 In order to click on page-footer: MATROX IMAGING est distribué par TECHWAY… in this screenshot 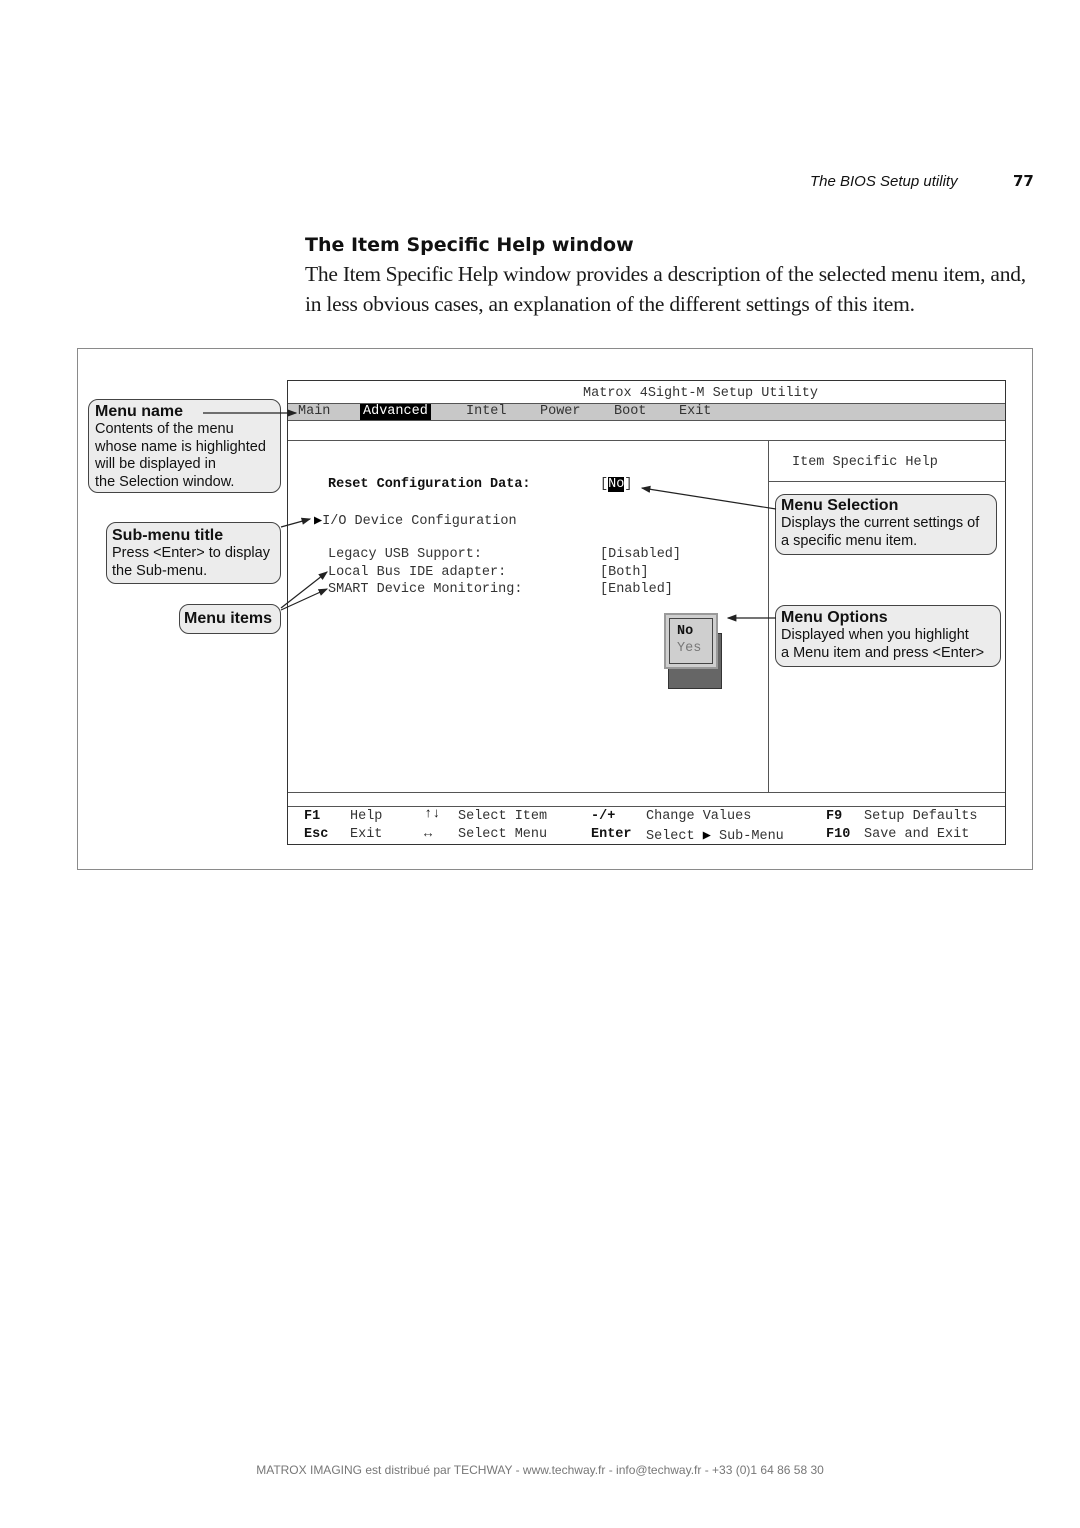, I will do `click(540, 1470)`.